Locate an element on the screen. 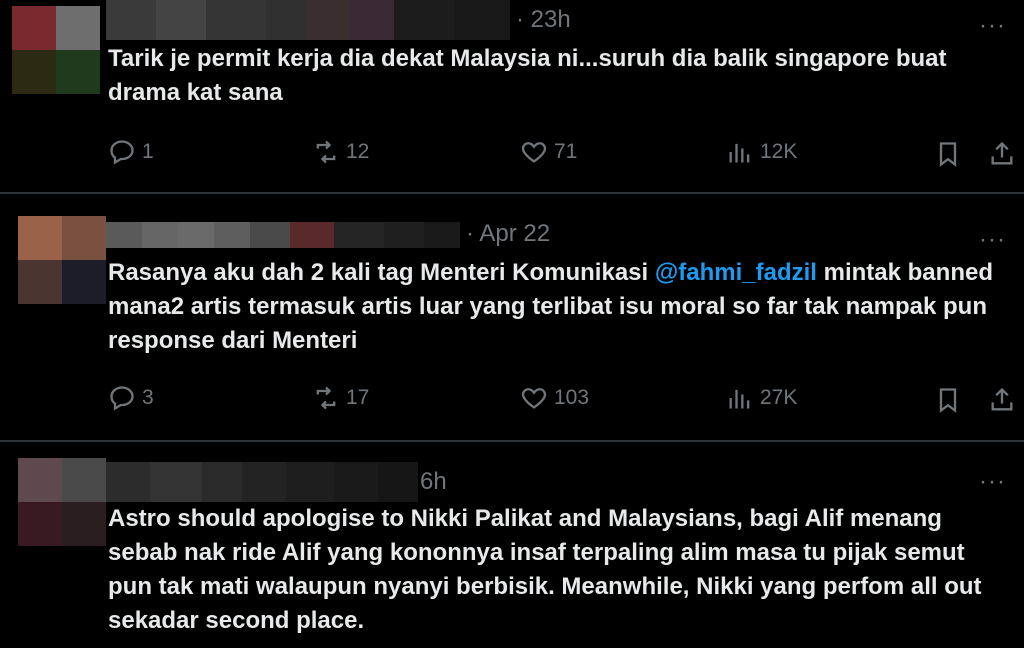 The width and height of the screenshot is (1024, 648). like-button: 103 is located at coordinates (554, 398).